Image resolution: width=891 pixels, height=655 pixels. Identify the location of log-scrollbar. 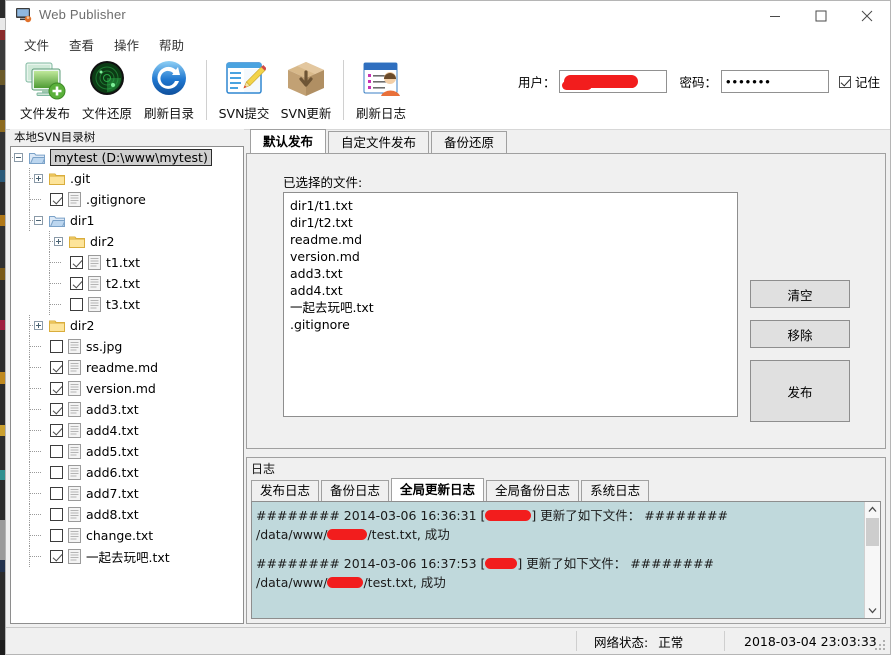
(872, 560).